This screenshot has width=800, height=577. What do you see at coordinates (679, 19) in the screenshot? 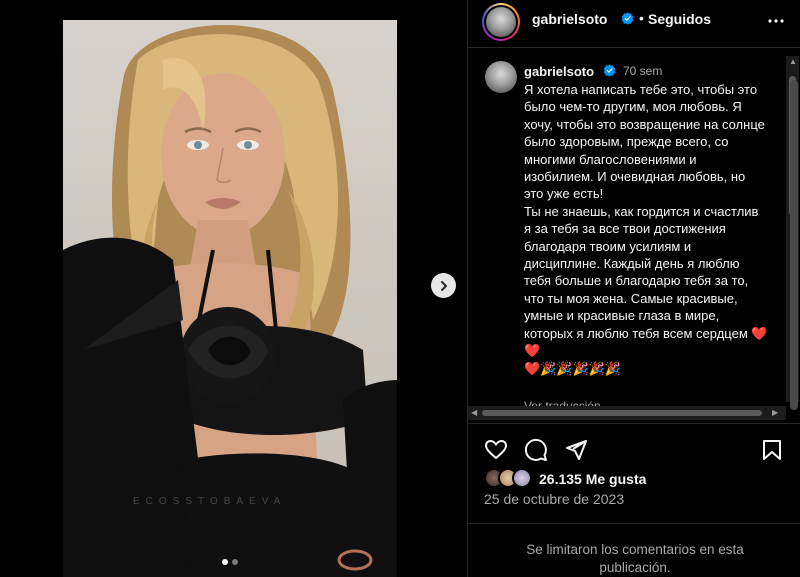
I see `following-button: Seguidos` at bounding box center [679, 19].